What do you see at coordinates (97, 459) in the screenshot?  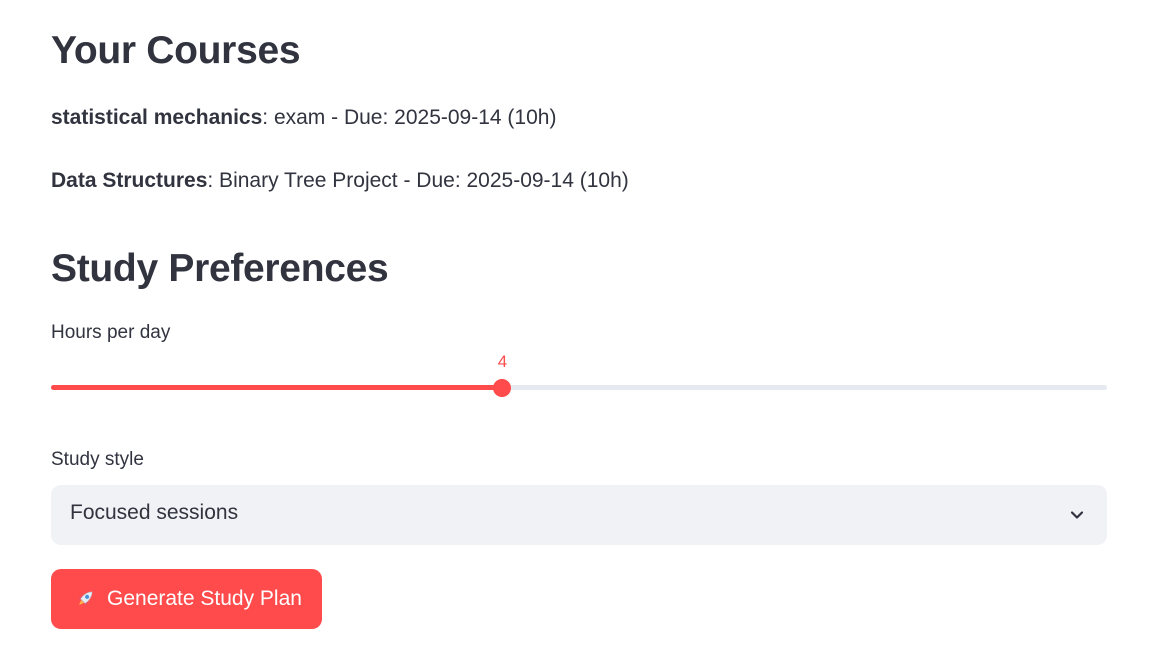 I see `study-style-label: Study style` at bounding box center [97, 459].